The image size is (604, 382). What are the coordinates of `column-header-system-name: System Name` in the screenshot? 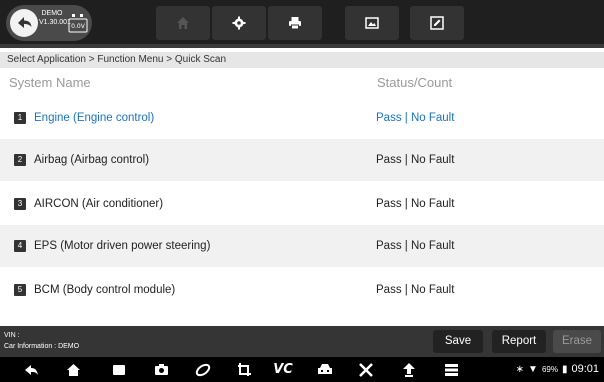 It's located at (50, 82).